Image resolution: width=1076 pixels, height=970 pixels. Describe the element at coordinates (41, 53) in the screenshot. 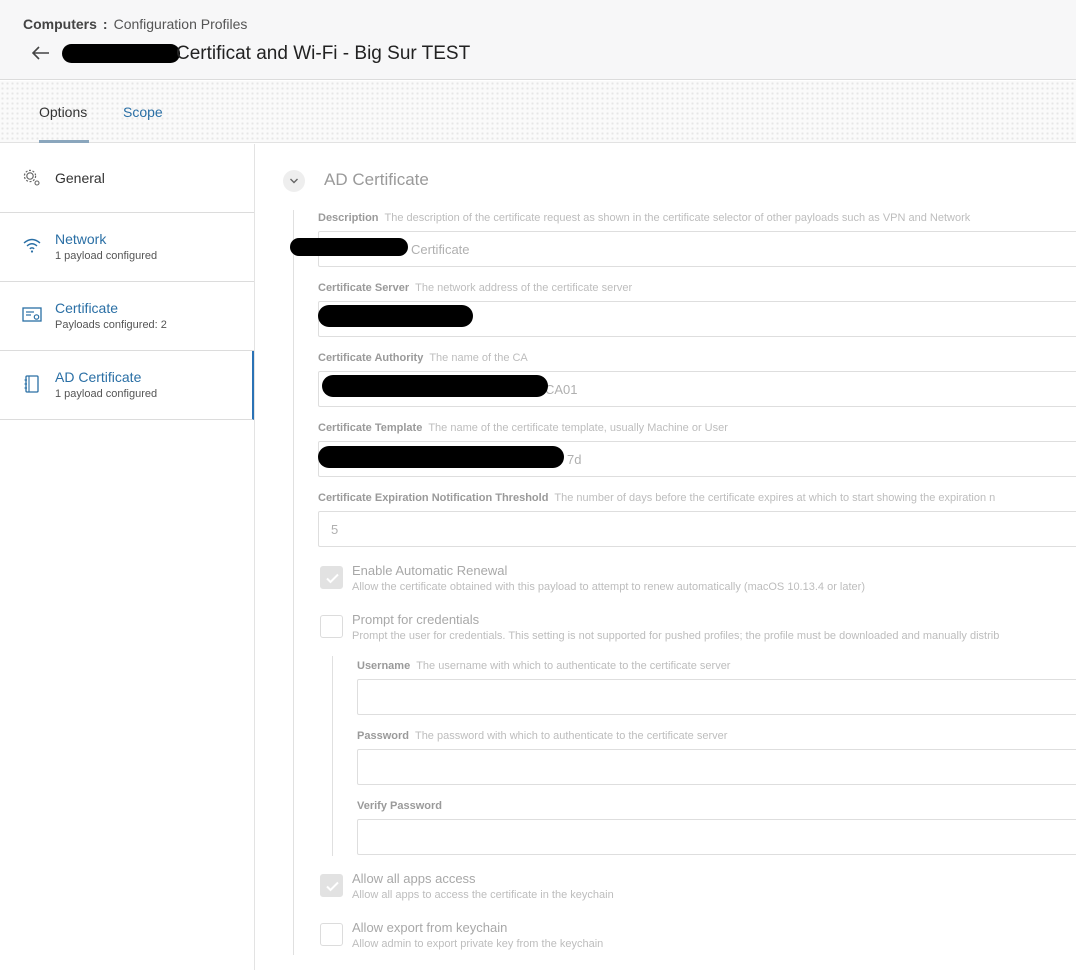

I see `back-arrow-icon` at that location.